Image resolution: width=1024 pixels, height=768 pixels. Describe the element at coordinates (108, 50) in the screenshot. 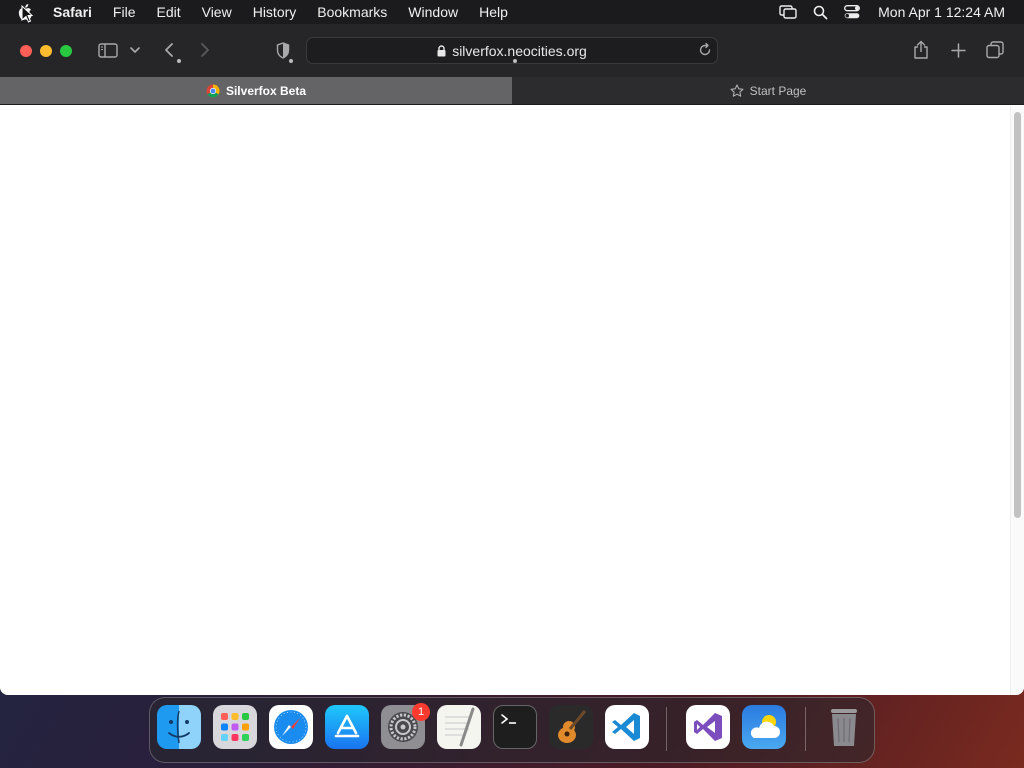

I see `sidebar-toggle-icon` at that location.